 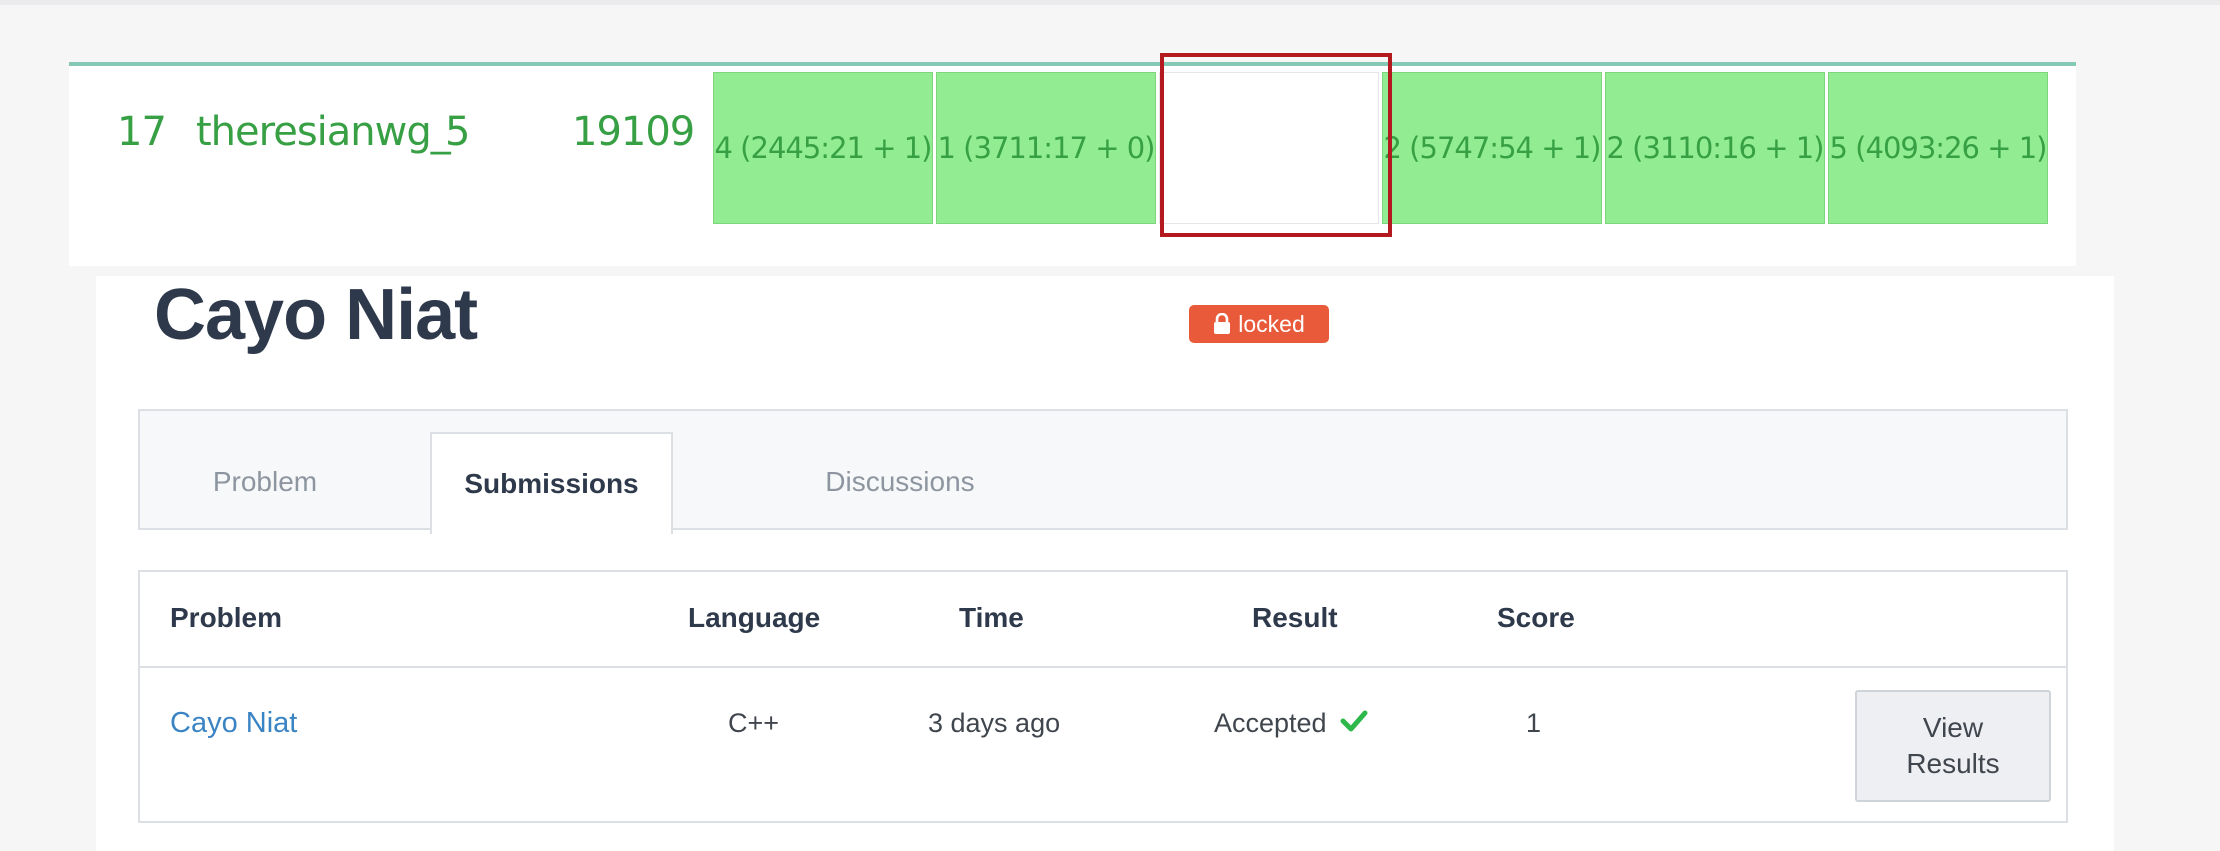 What do you see at coordinates (551, 483) in the screenshot?
I see `tab-submissions: Submissions` at bounding box center [551, 483].